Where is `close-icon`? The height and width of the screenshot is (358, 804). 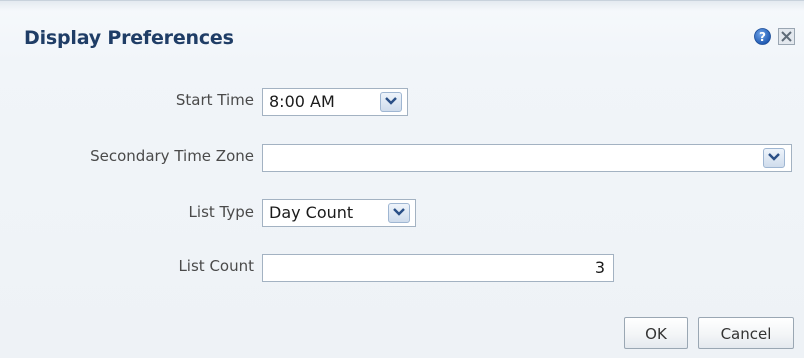
close-icon is located at coordinates (786, 36).